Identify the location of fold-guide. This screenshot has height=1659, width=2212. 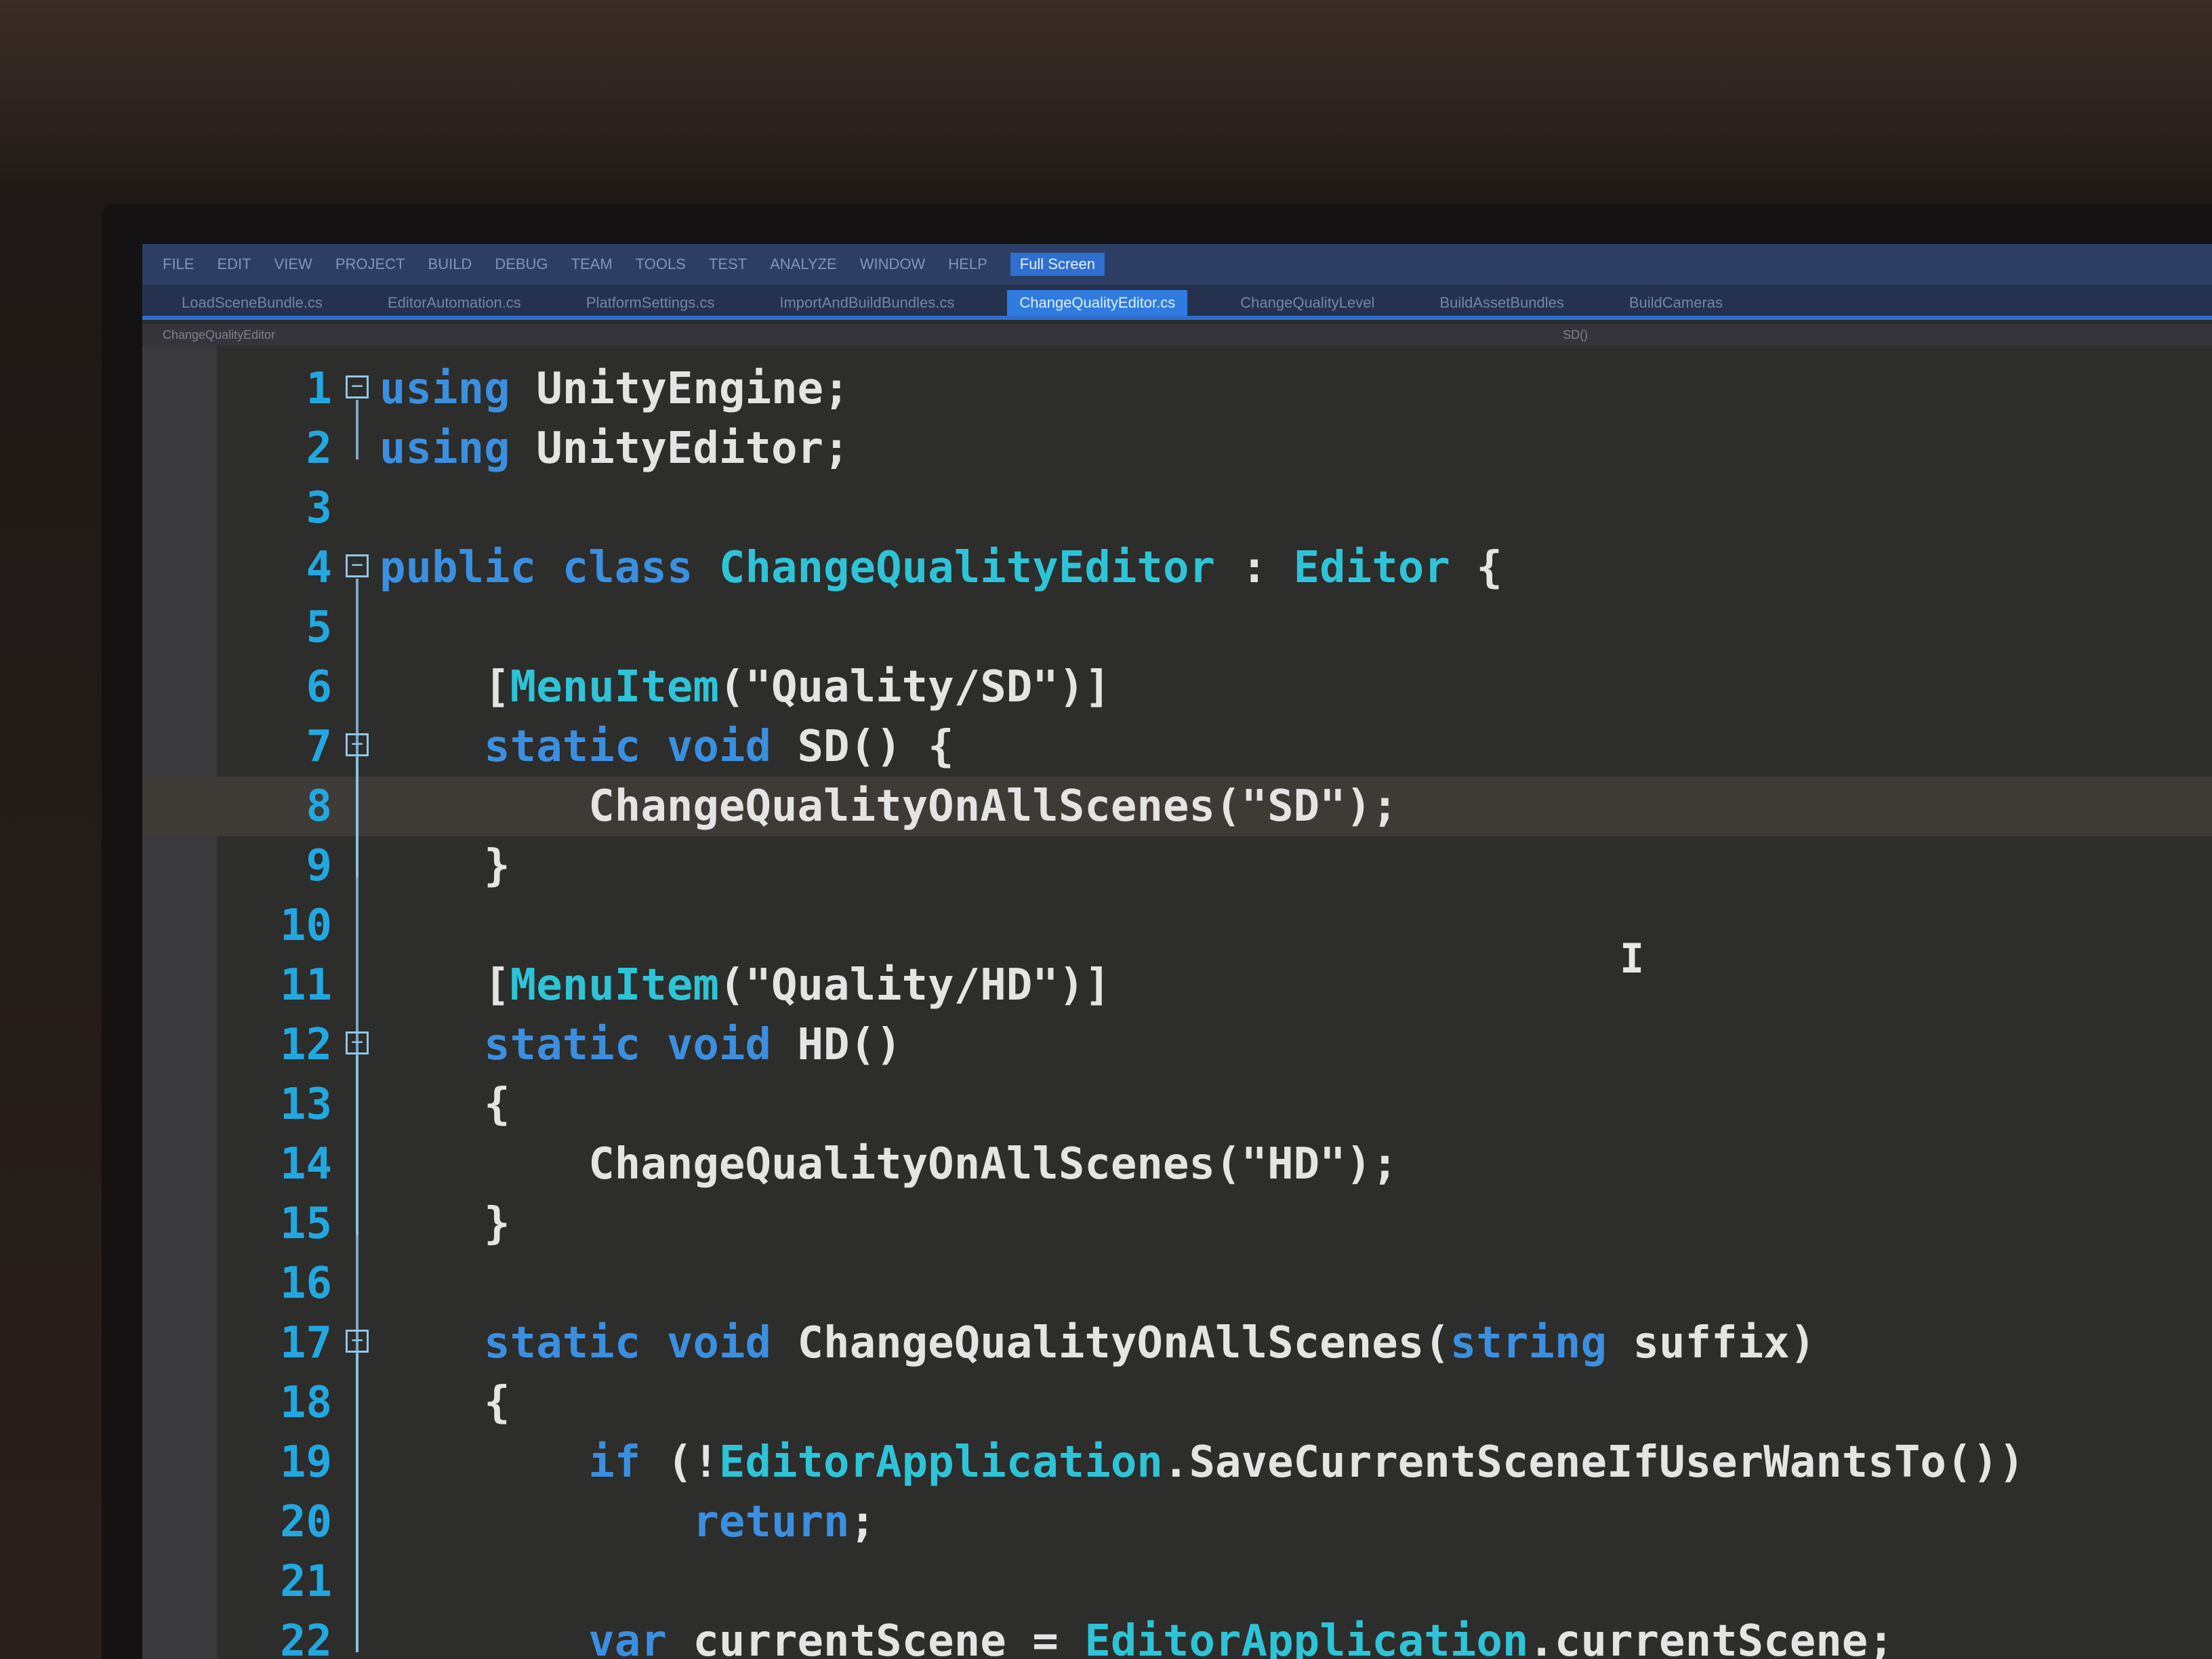
(357, 817).